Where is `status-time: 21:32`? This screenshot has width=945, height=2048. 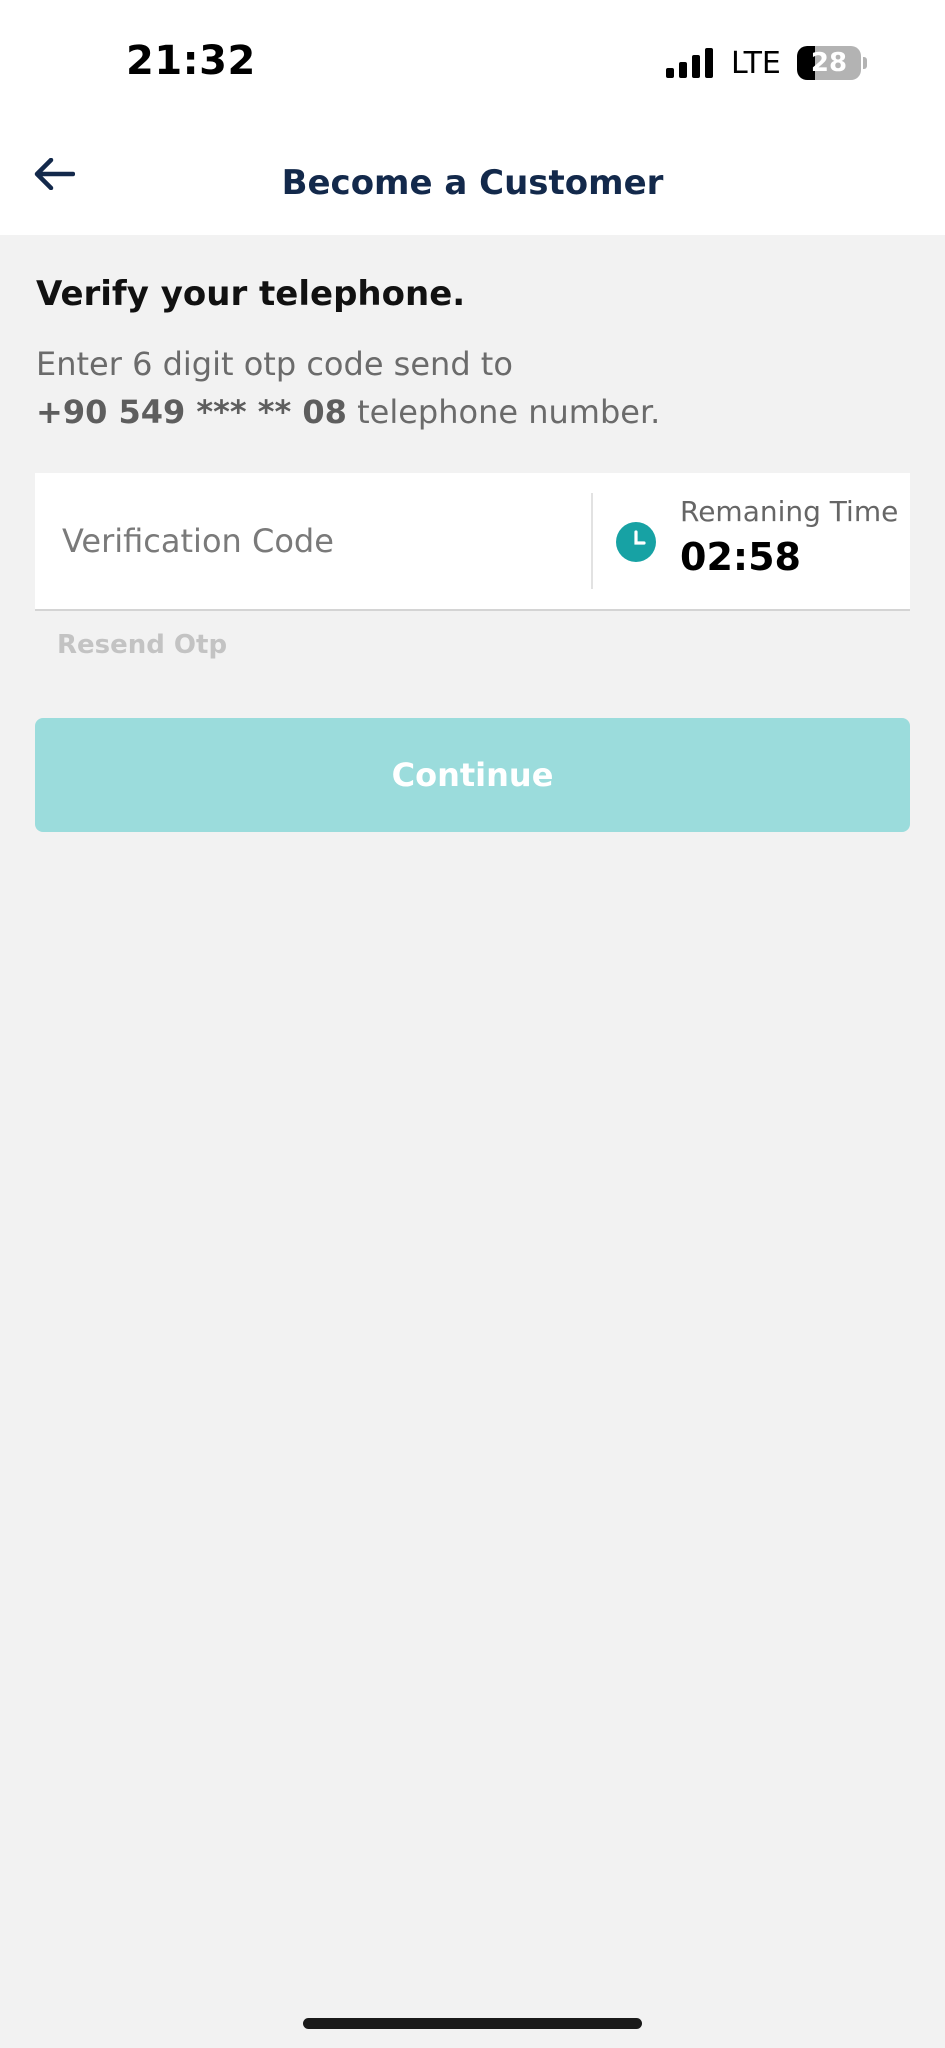 status-time: 21:32 is located at coordinates (191, 61).